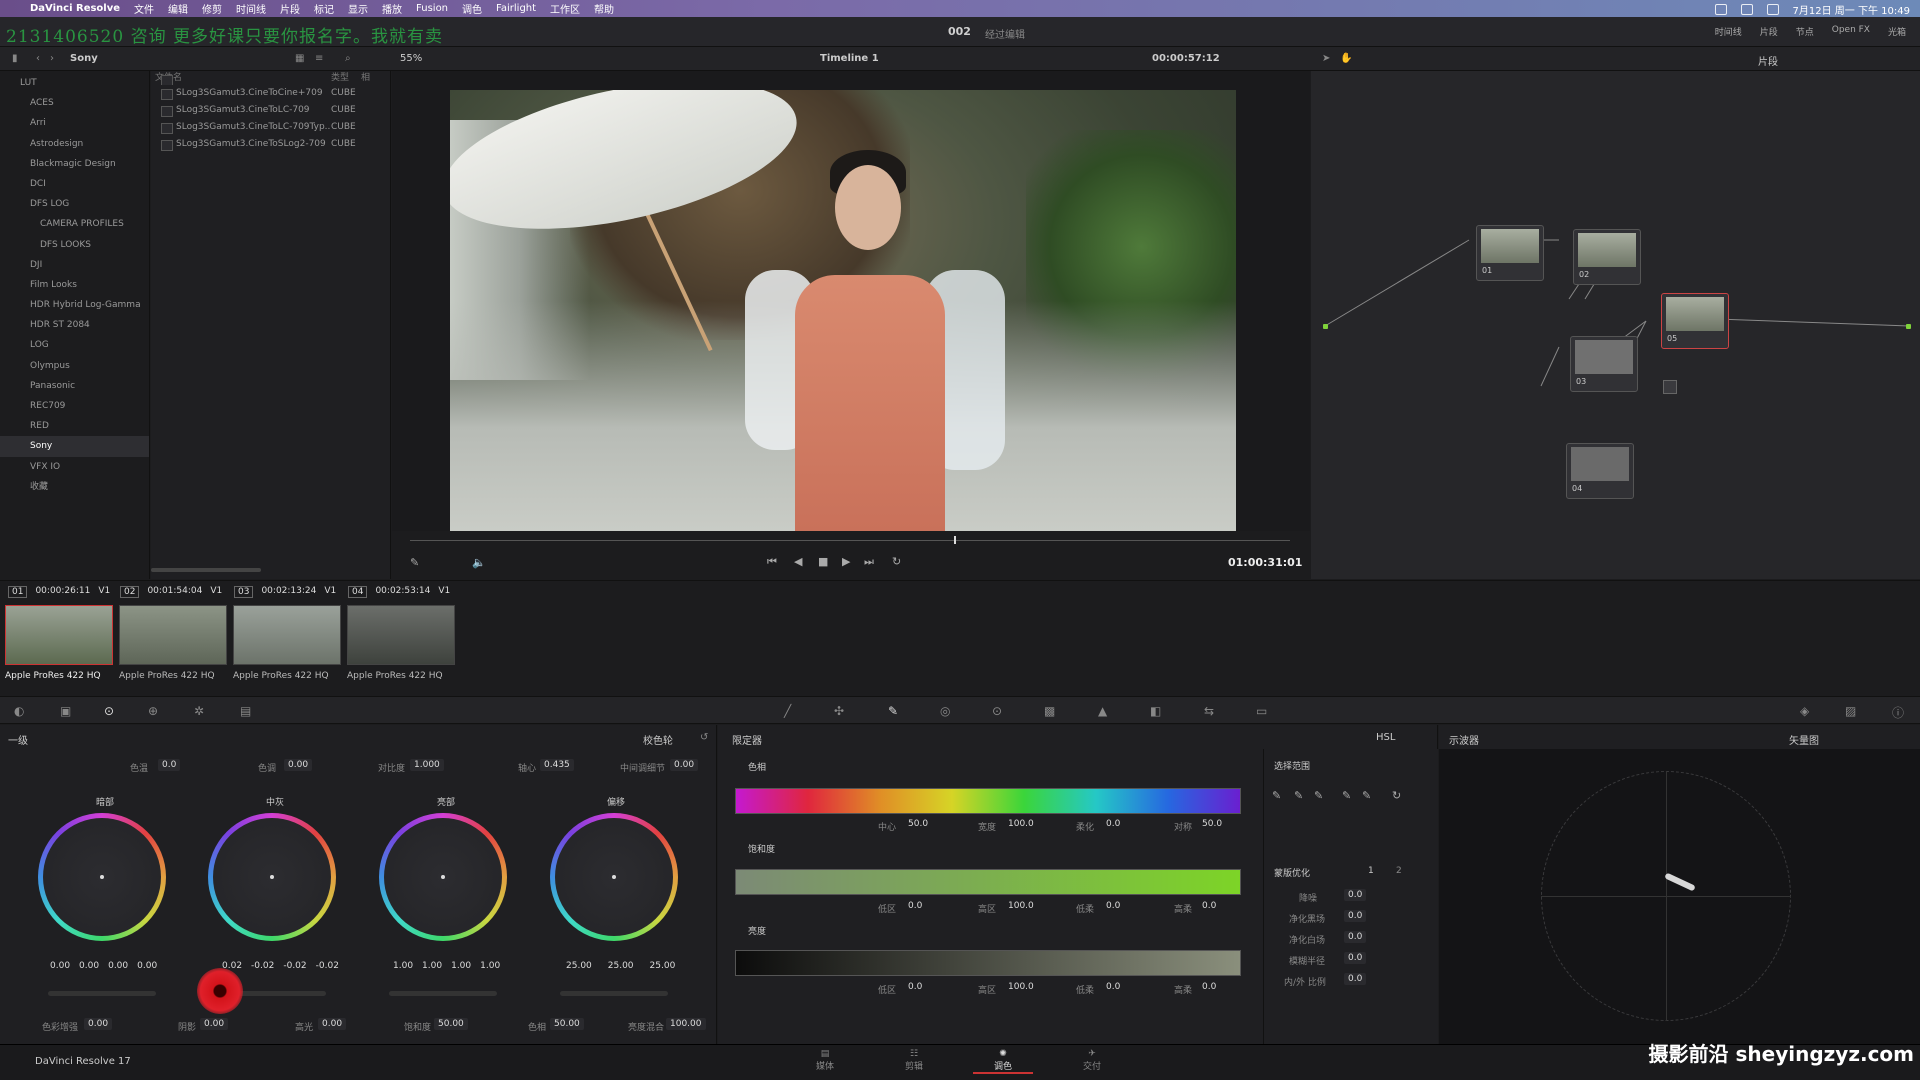  I want to click on feather-minus-icon: ✎, so click(1346, 795).